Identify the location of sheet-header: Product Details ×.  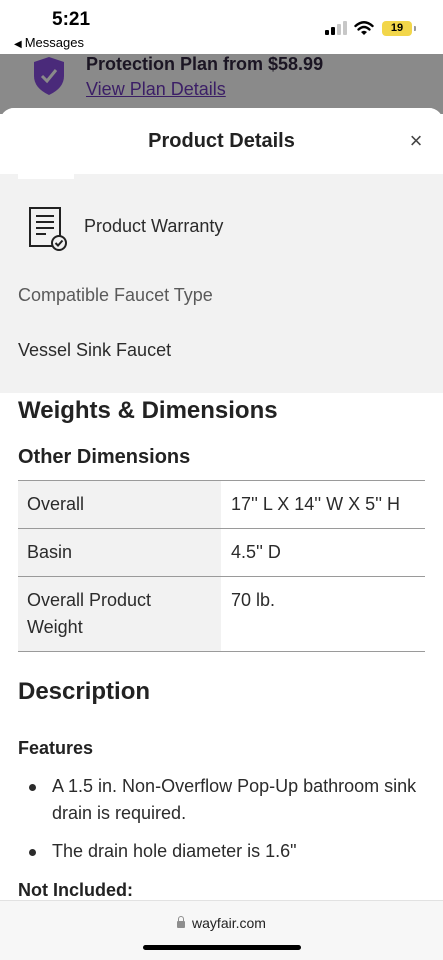
(221, 141).